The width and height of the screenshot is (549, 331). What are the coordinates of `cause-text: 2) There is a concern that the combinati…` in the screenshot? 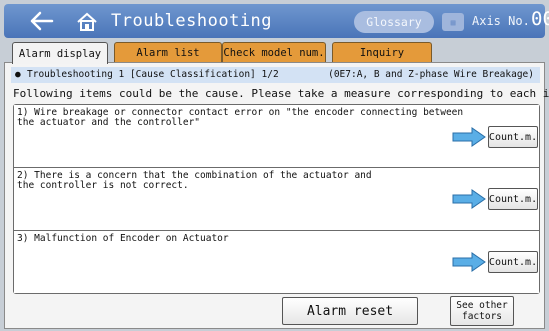 It's located at (194, 180).